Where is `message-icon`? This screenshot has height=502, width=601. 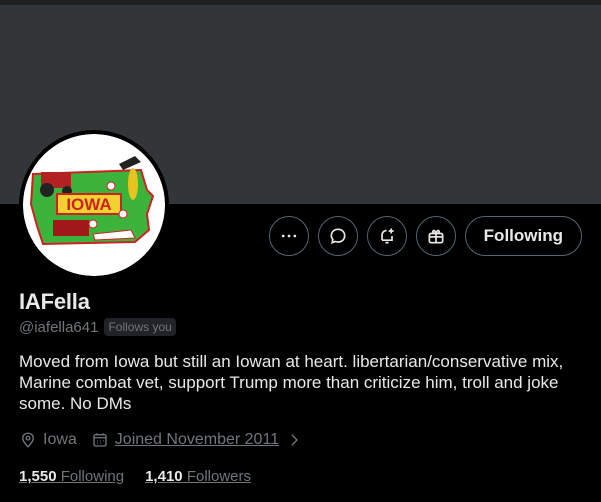 message-icon is located at coordinates (338, 236).